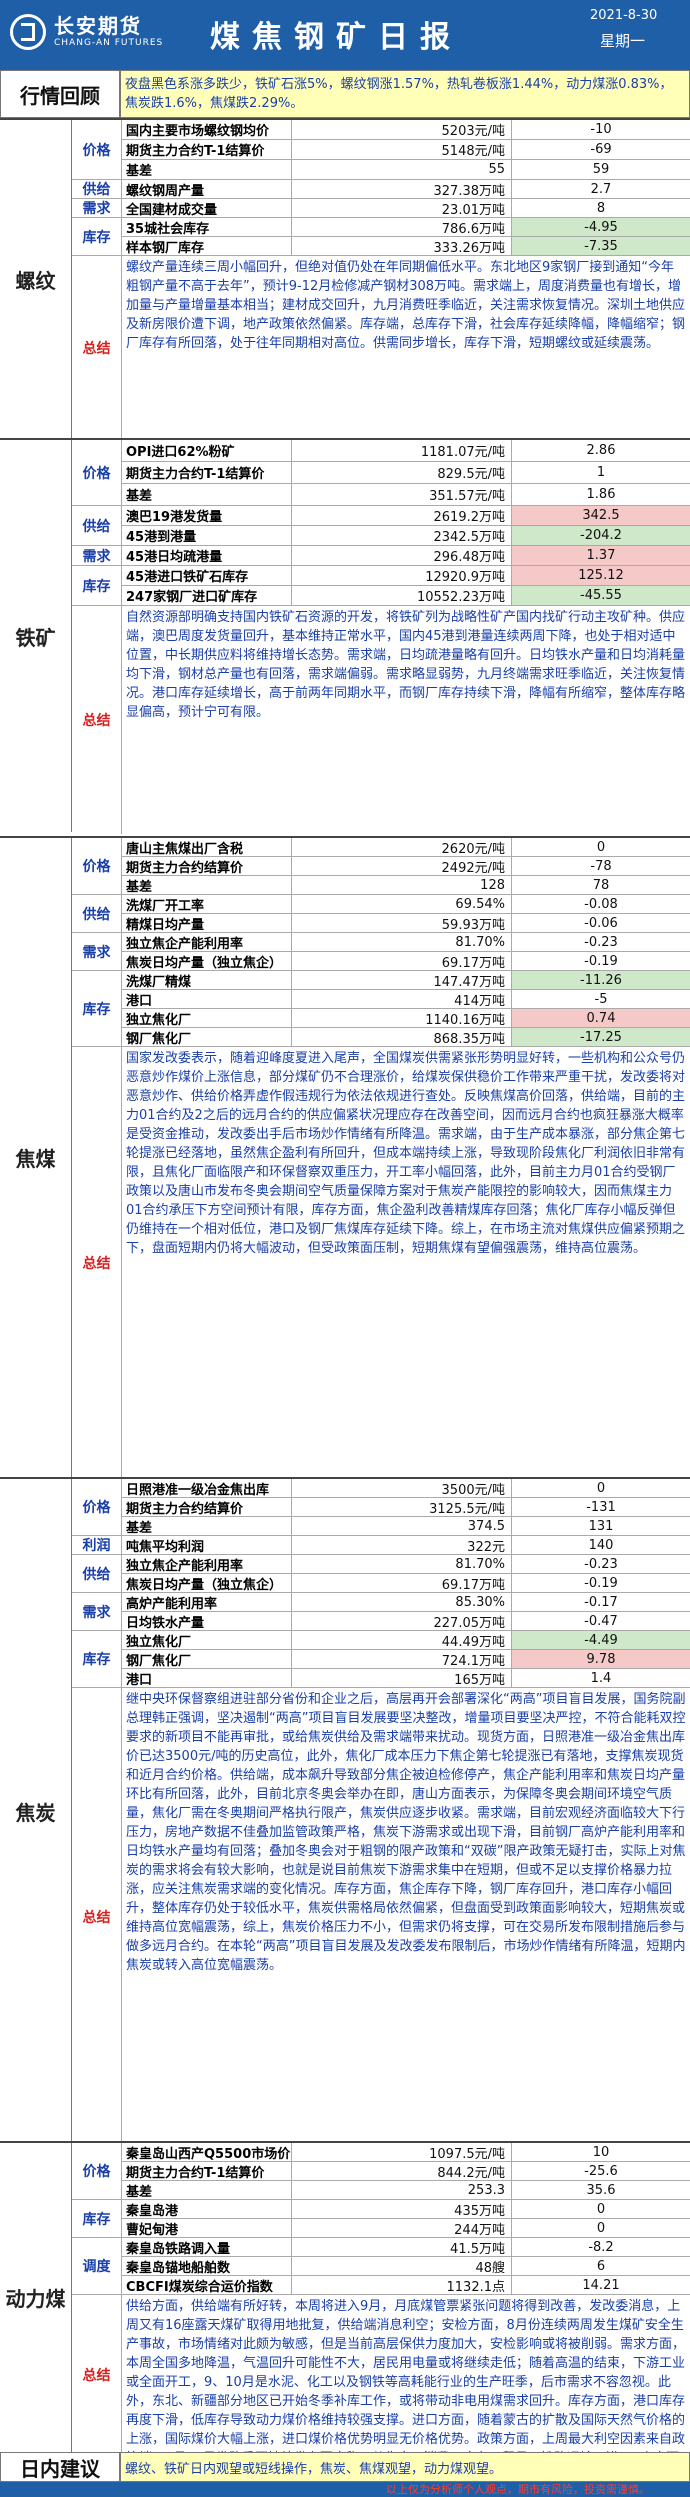 This screenshot has width=690, height=2497. Describe the element at coordinates (402, 189) in the screenshot. I see `indicator-value: 327.38万吨` at that location.